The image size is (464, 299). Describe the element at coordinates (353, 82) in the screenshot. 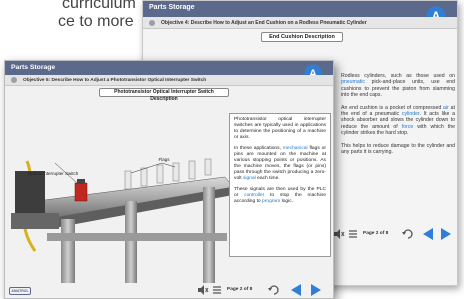

I see `glossary-link: pneumatic` at that location.